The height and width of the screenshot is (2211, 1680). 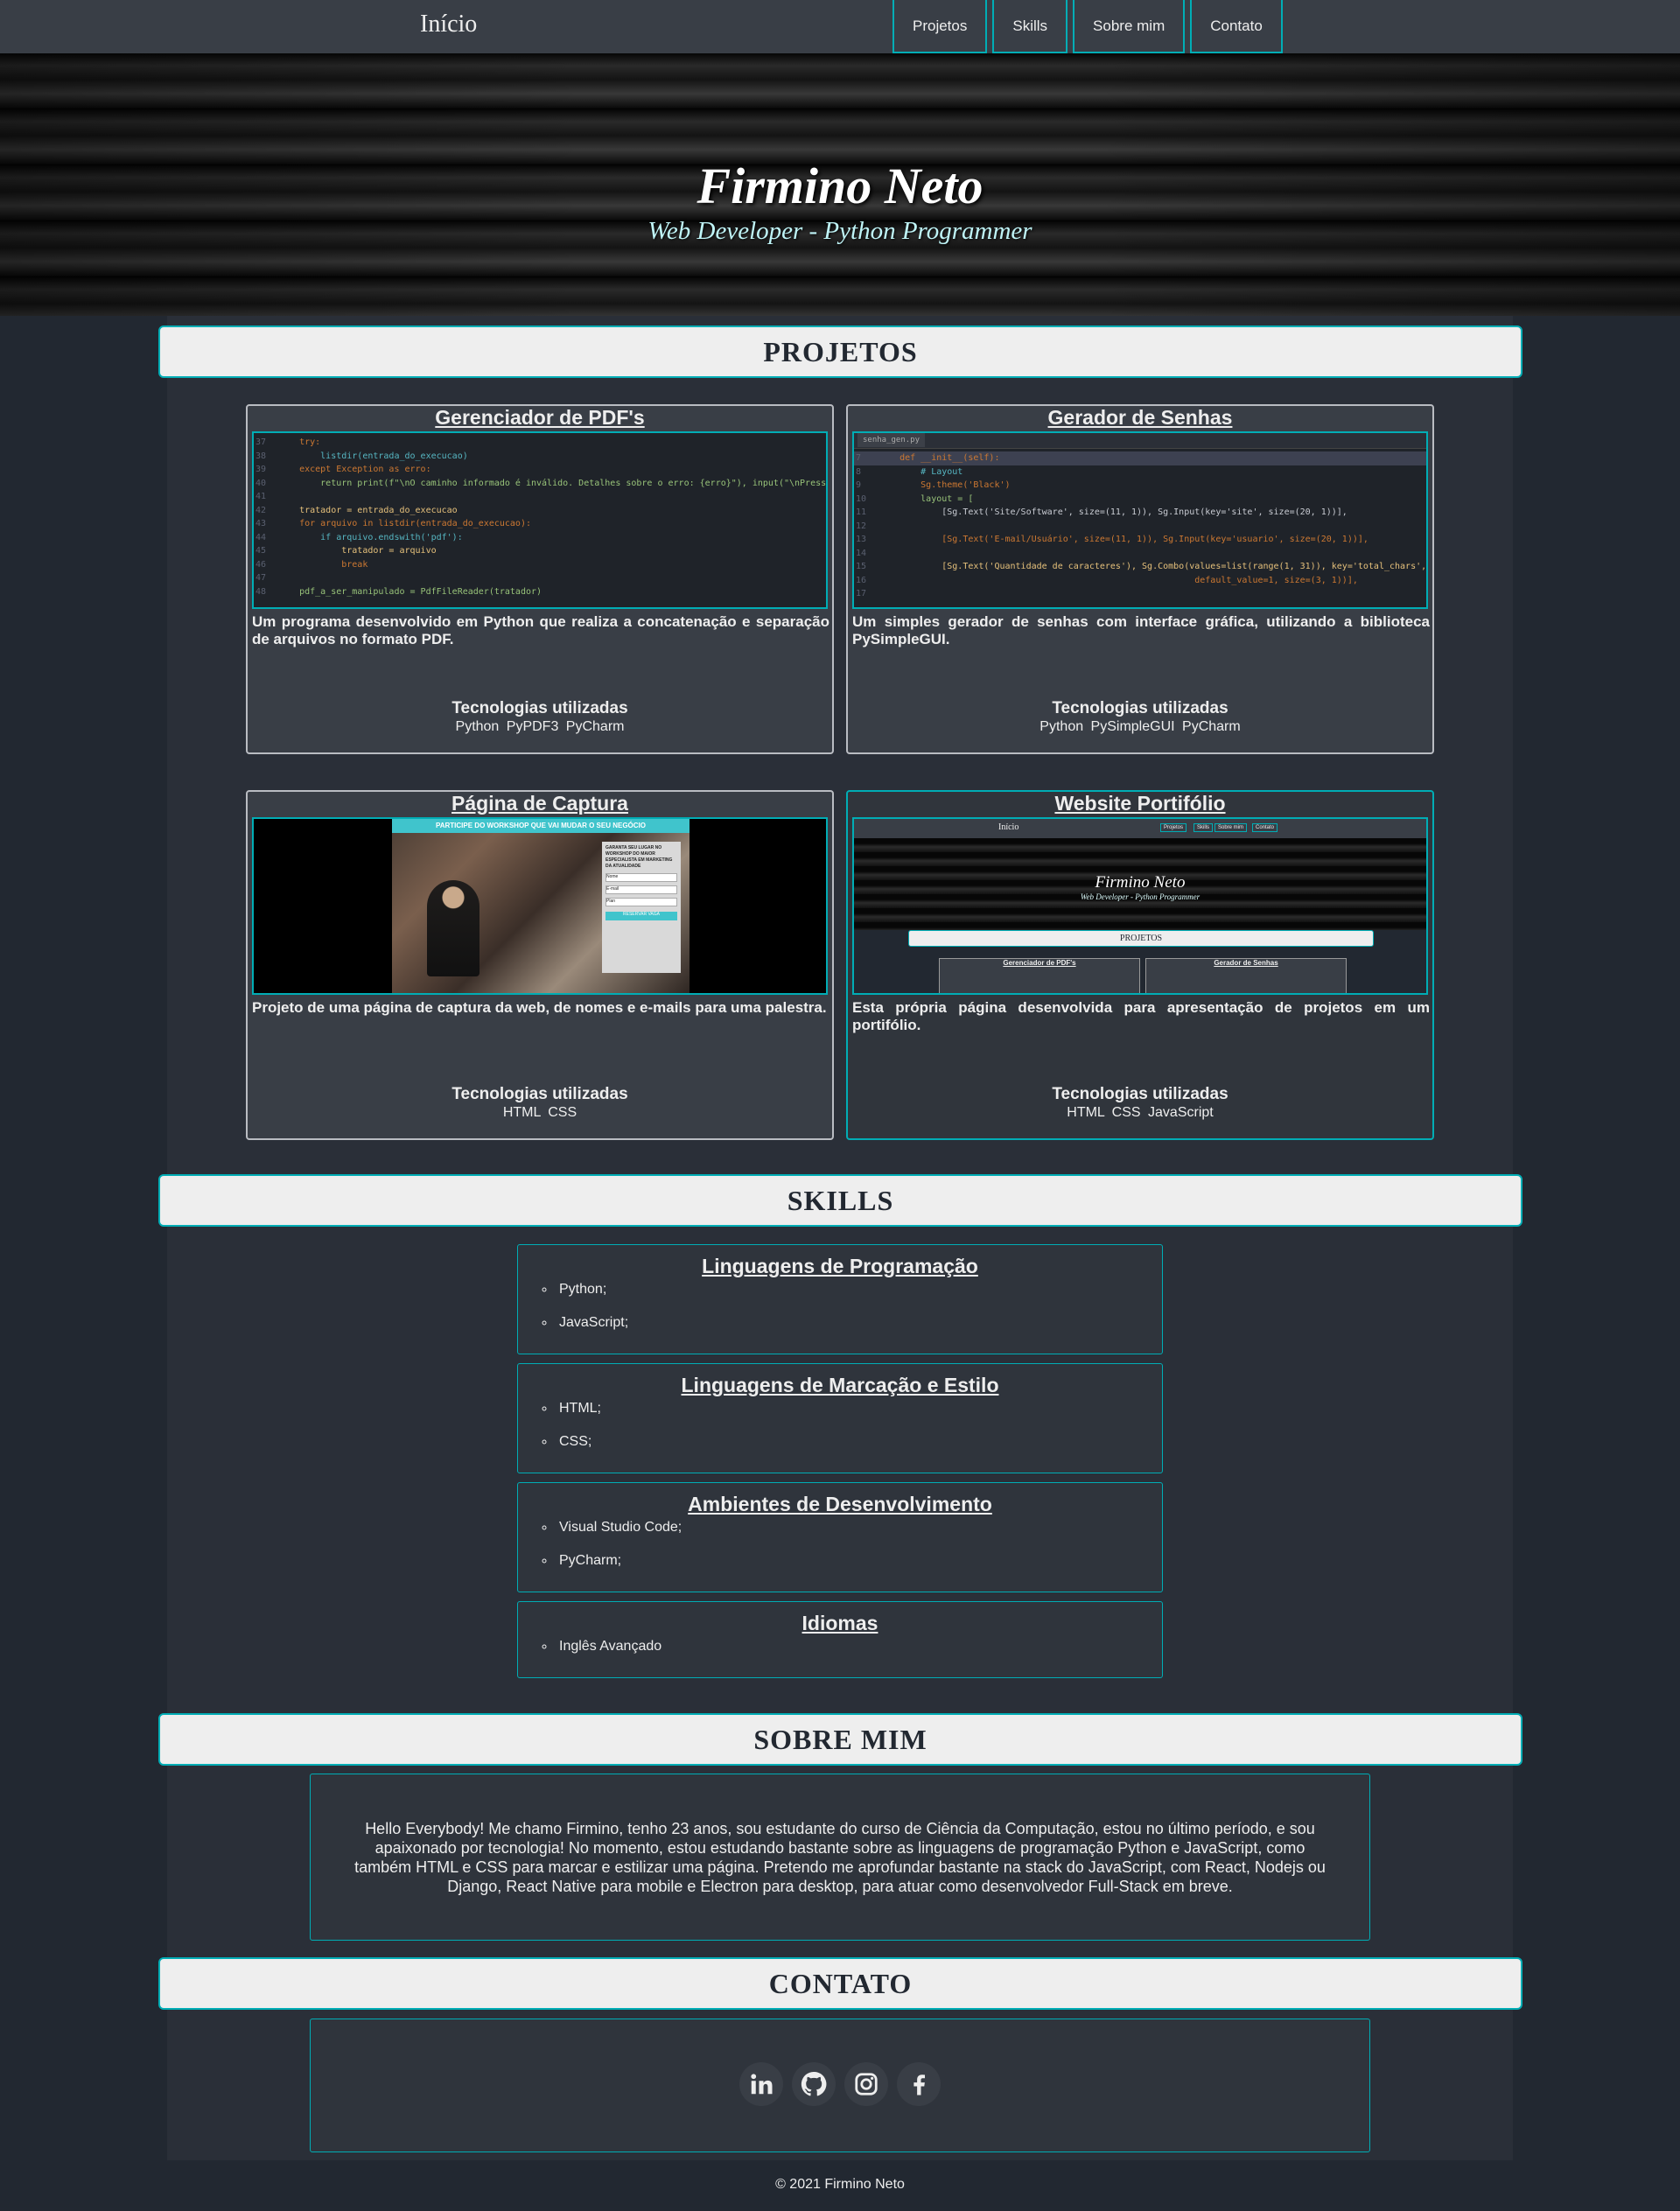 What do you see at coordinates (540, 803) in the screenshot?
I see `project-title: Página de Captura` at bounding box center [540, 803].